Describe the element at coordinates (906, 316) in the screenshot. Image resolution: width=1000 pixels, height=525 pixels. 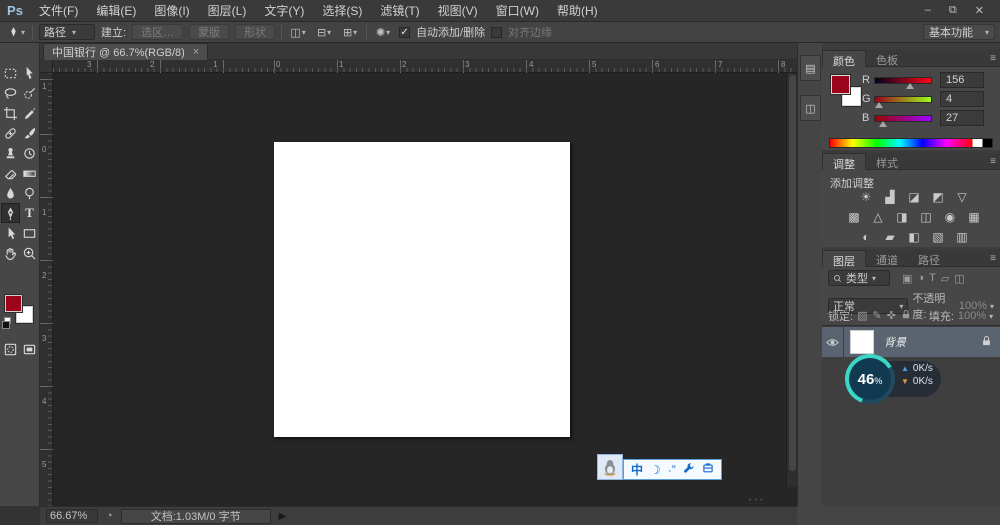
I see `lock-all-icon` at that location.